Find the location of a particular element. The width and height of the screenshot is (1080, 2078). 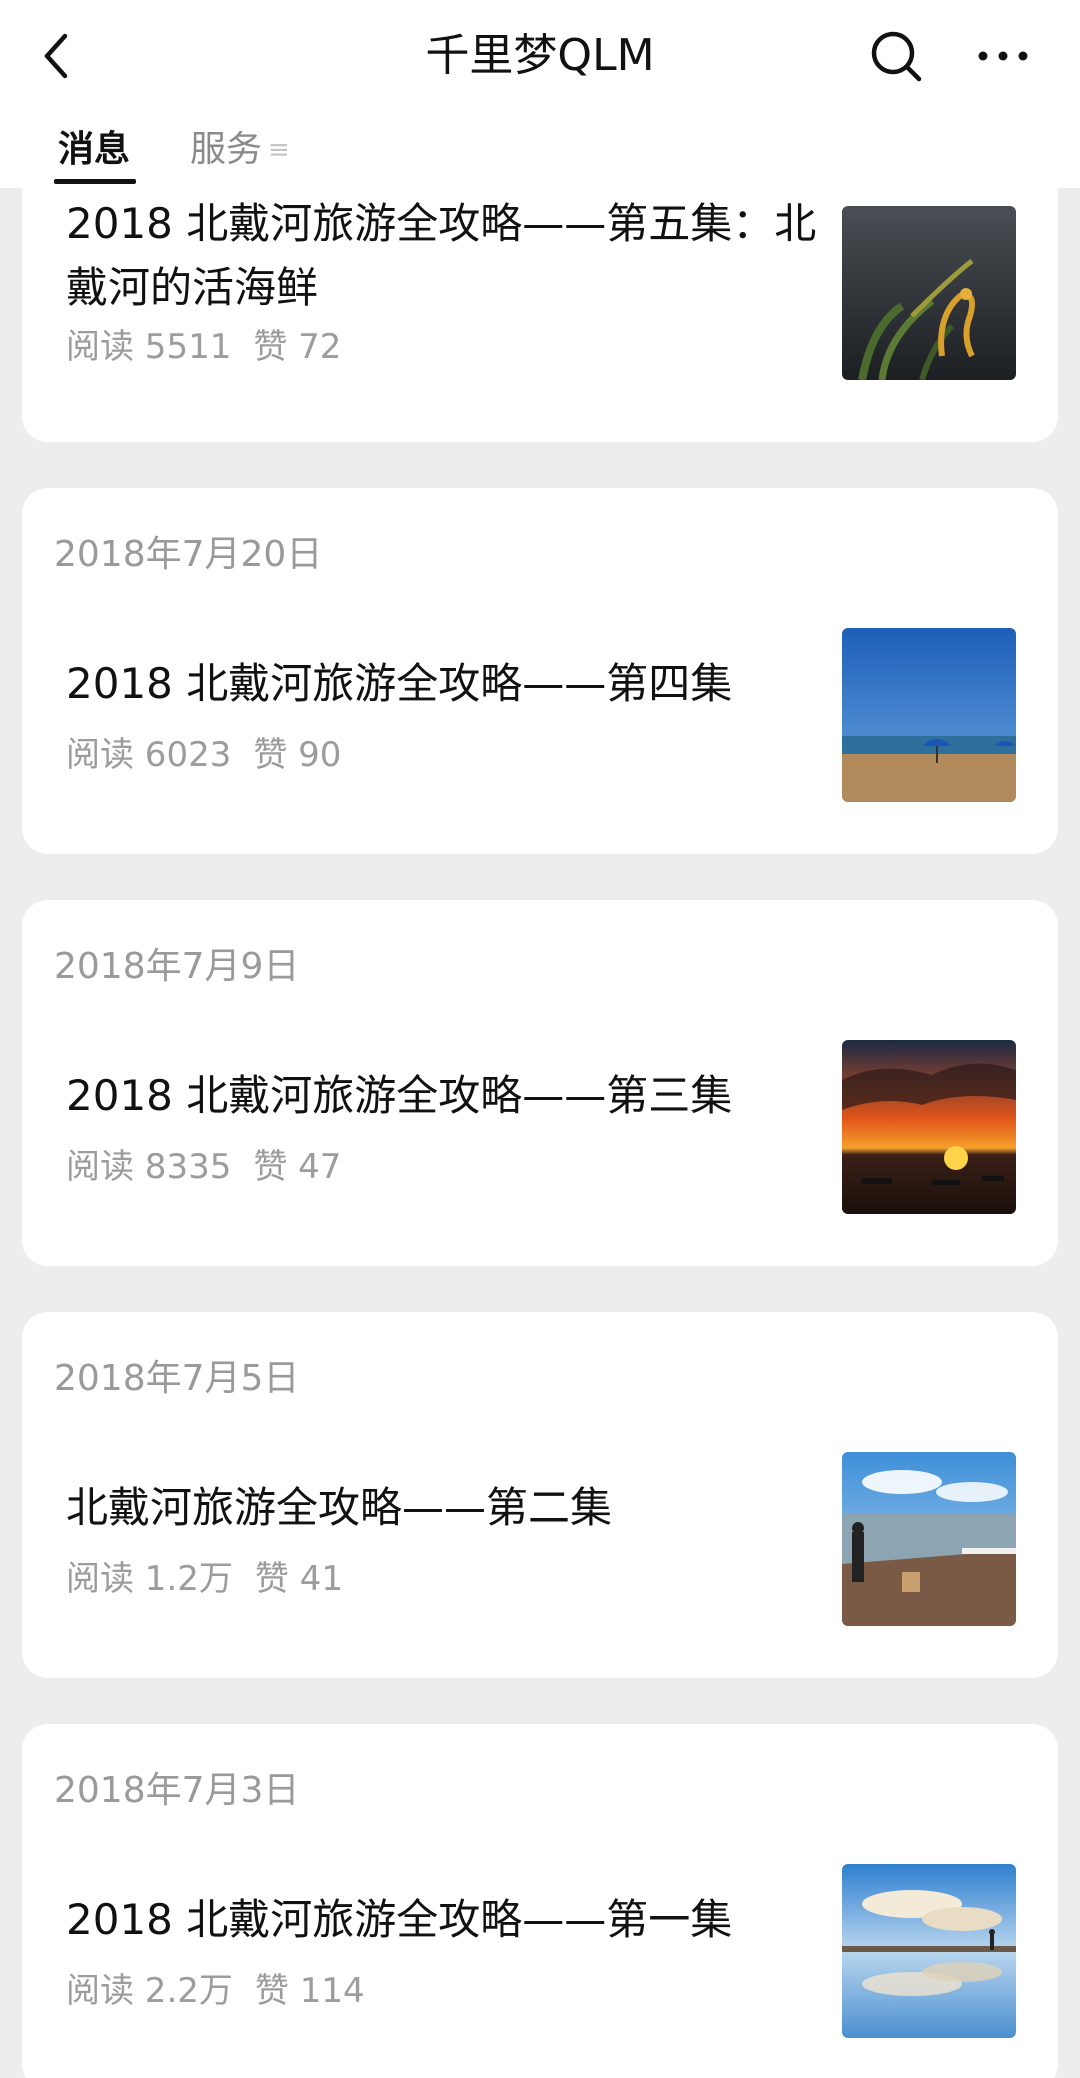

tab-services-label: 服务 is located at coordinates (226, 149).